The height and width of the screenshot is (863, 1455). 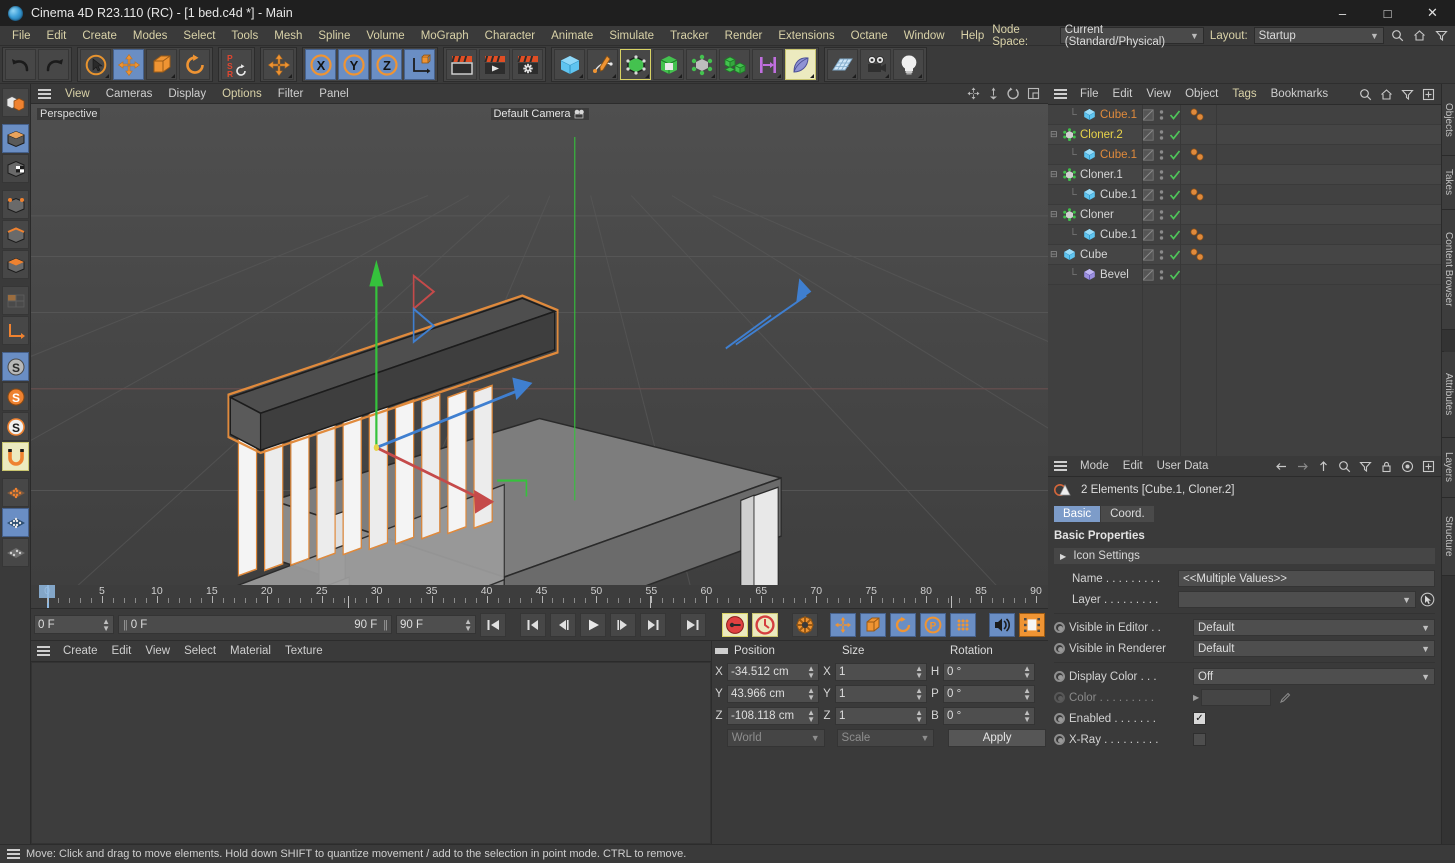 What do you see at coordinates (1060, 466) in the screenshot?
I see `attribute-manager-hamburger-icon` at bounding box center [1060, 466].